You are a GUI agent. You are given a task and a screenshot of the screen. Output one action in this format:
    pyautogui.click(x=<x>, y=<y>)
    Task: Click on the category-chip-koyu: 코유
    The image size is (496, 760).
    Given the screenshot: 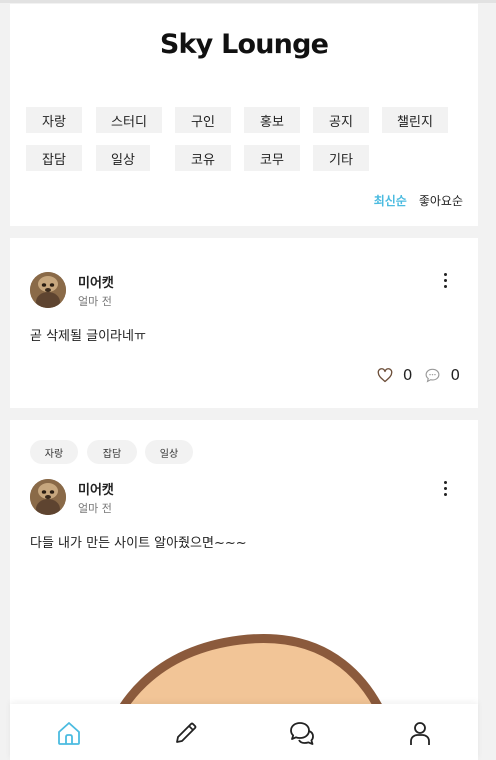 What is the action you would take?
    pyautogui.click(x=203, y=158)
    